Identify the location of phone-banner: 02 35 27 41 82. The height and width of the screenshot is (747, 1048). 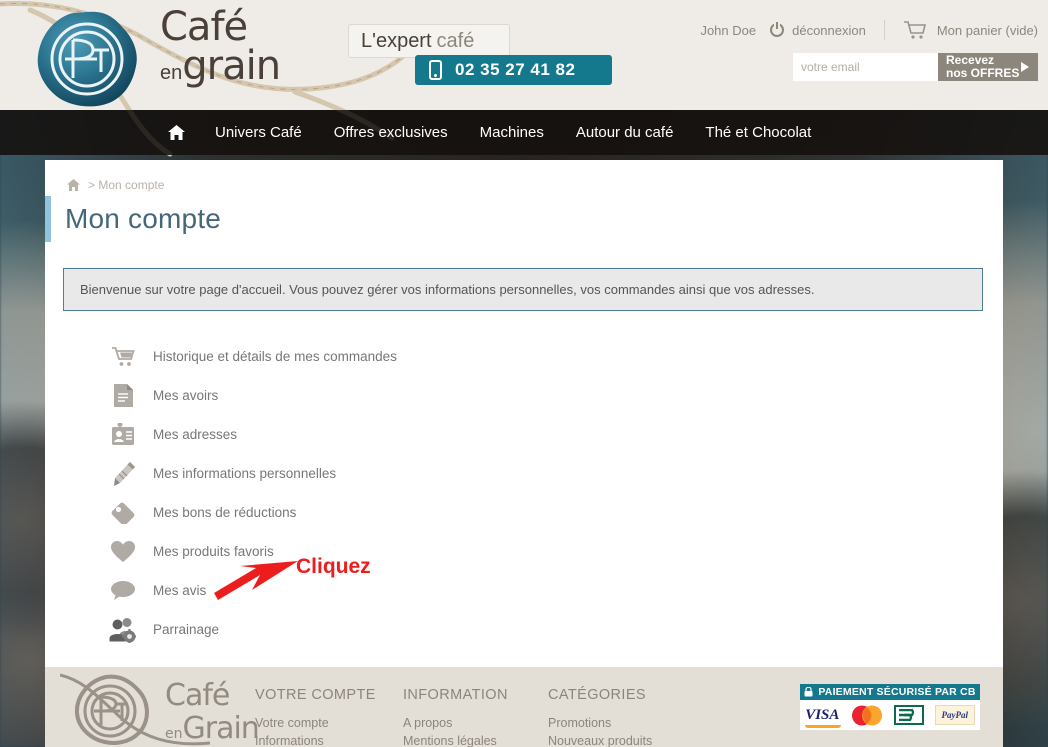
(513, 70).